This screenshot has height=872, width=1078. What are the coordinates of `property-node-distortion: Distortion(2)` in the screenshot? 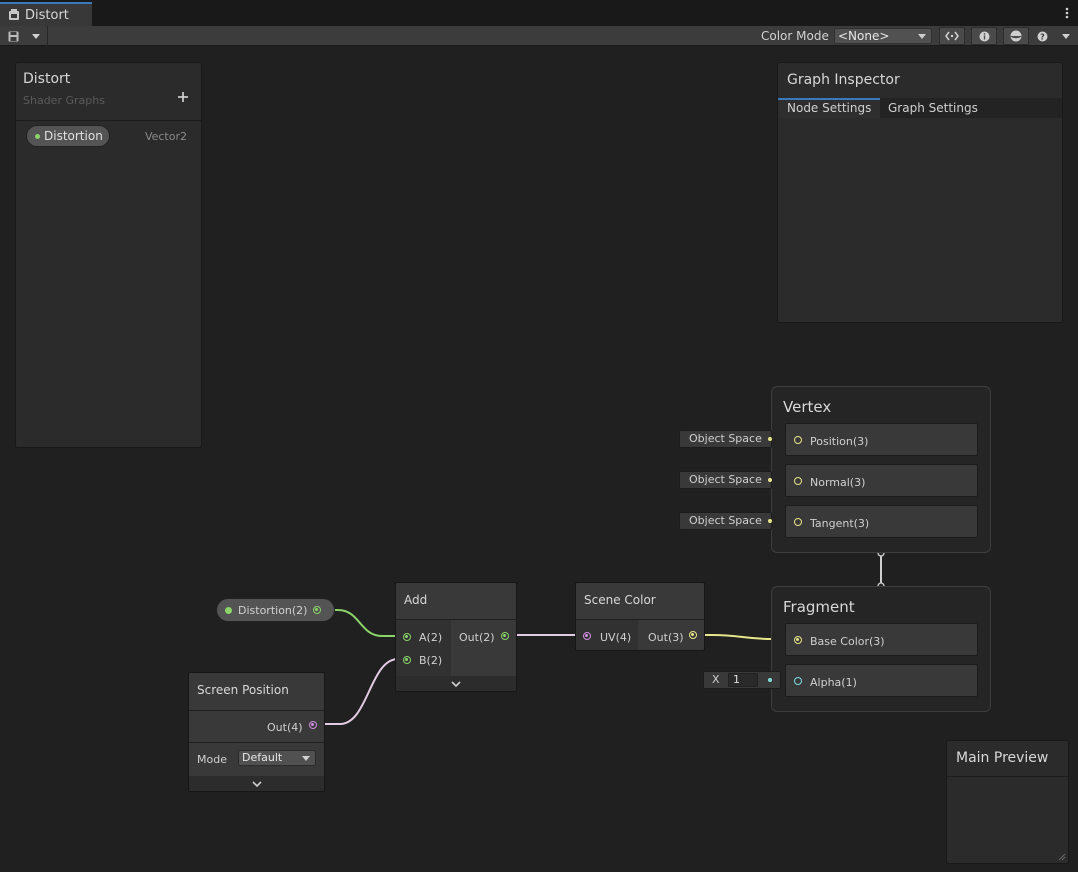 It's located at (275, 610).